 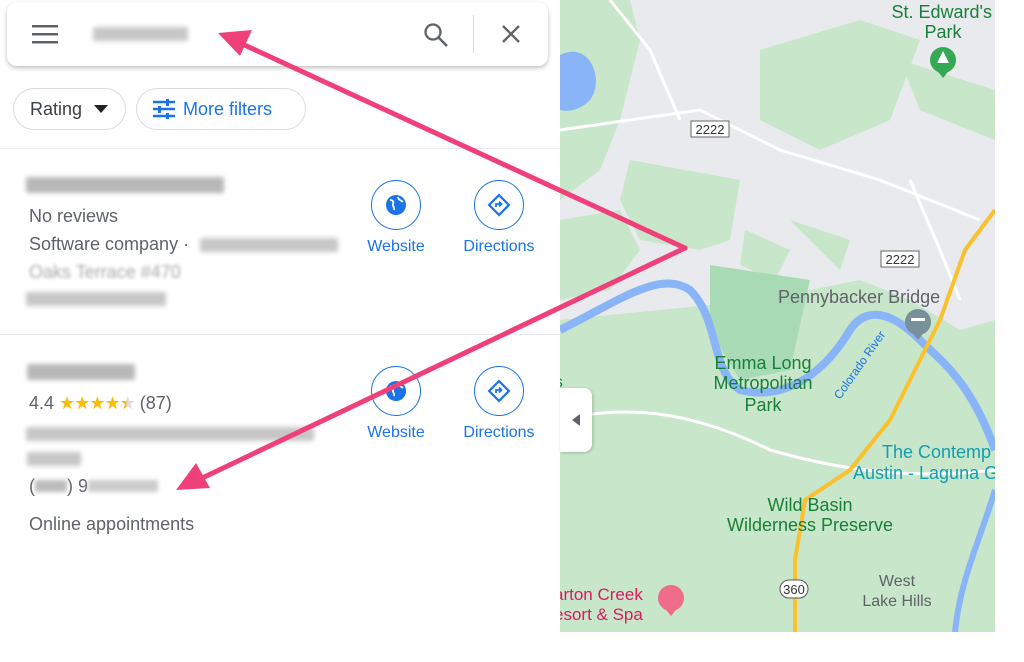 What do you see at coordinates (896, 601) in the screenshot?
I see `map-label-west-lake-hills: Lake Hills` at bounding box center [896, 601].